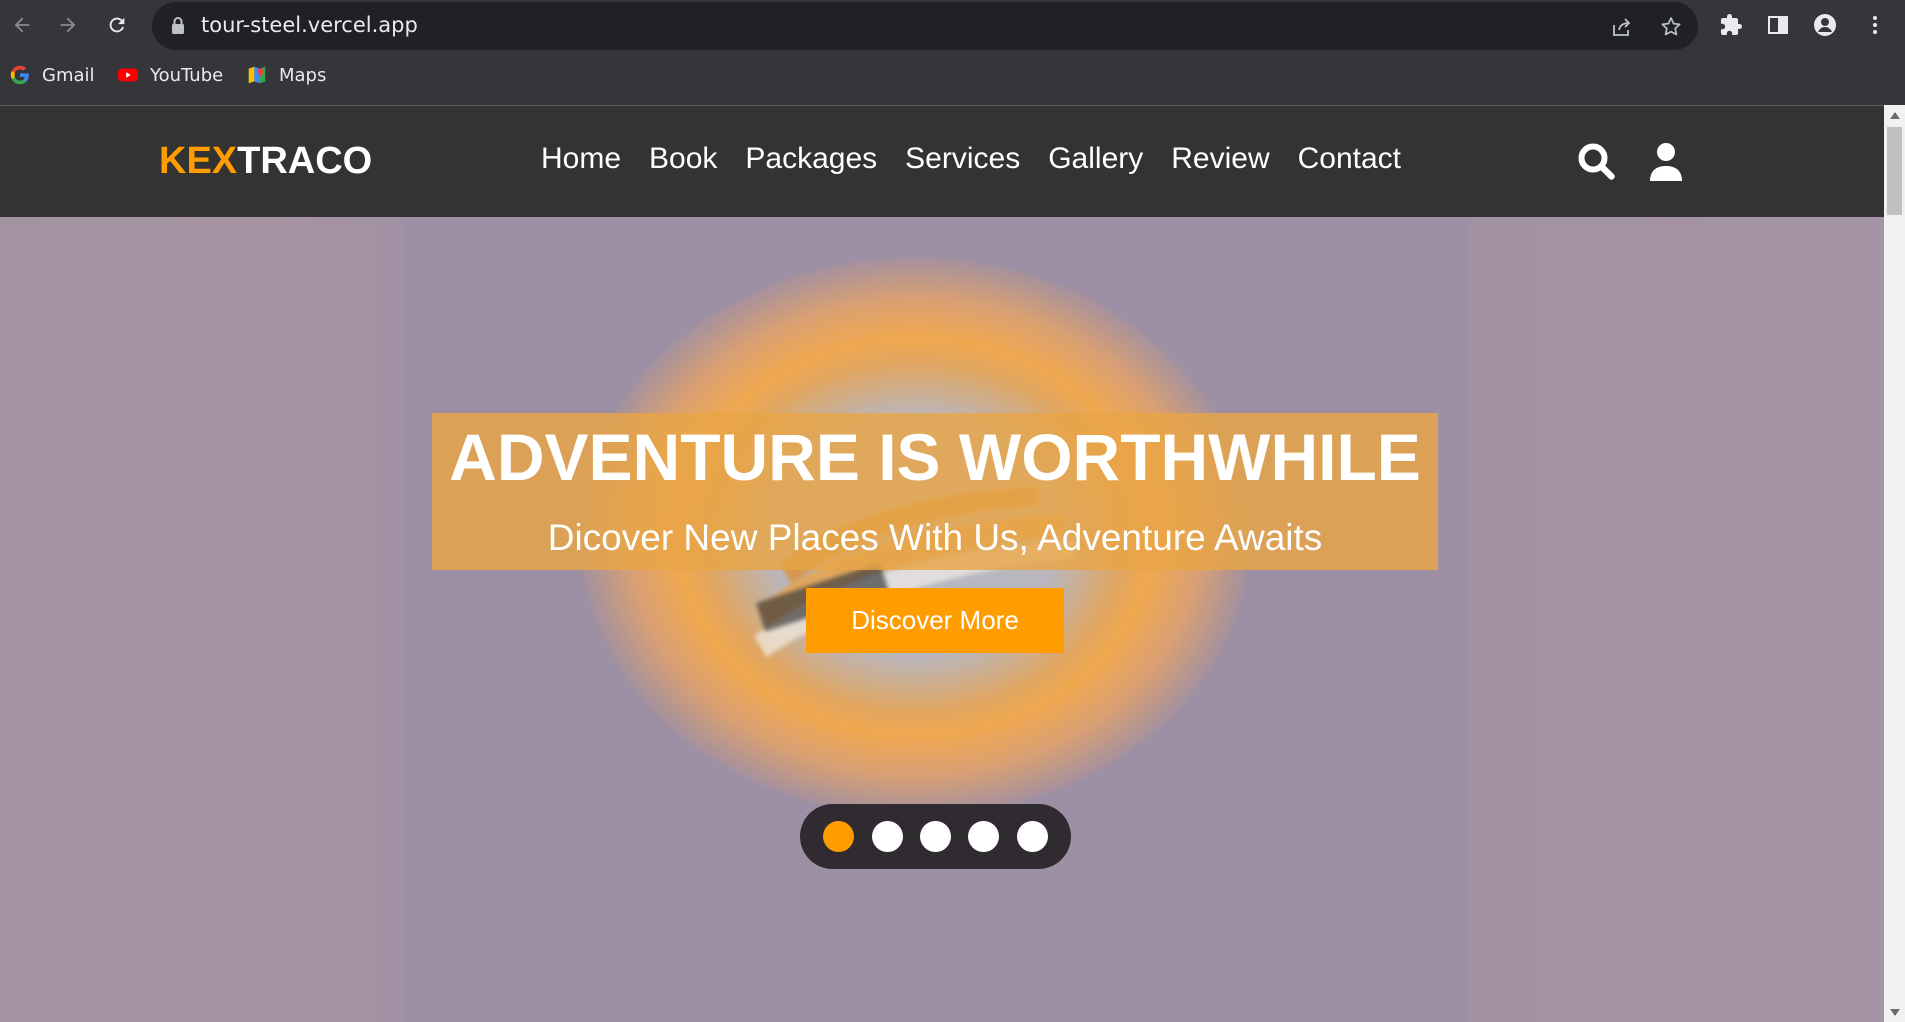 The width and height of the screenshot is (1905, 1022). I want to click on star-icon, so click(1671, 26).